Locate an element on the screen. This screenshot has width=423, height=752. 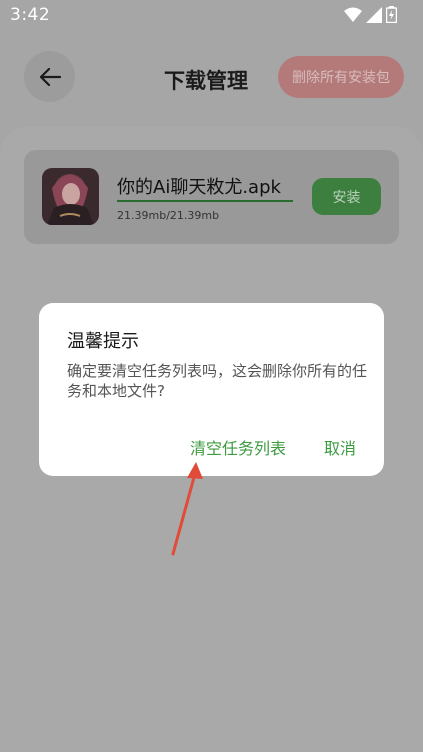
dialog-actions: 清空任务列表 取消 is located at coordinates (273, 447).